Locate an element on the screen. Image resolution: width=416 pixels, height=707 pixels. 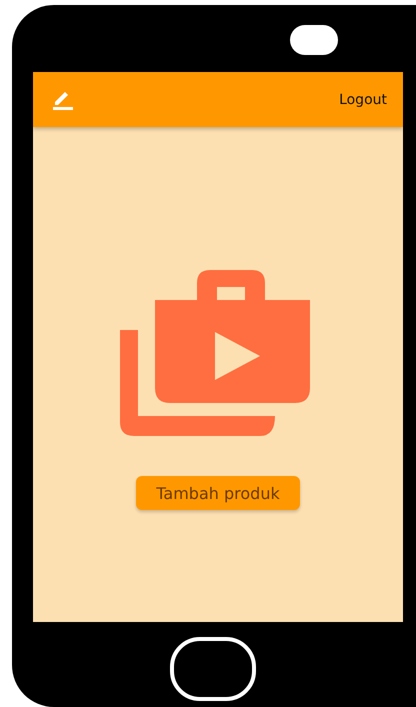
home-button is located at coordinates (213, 669).